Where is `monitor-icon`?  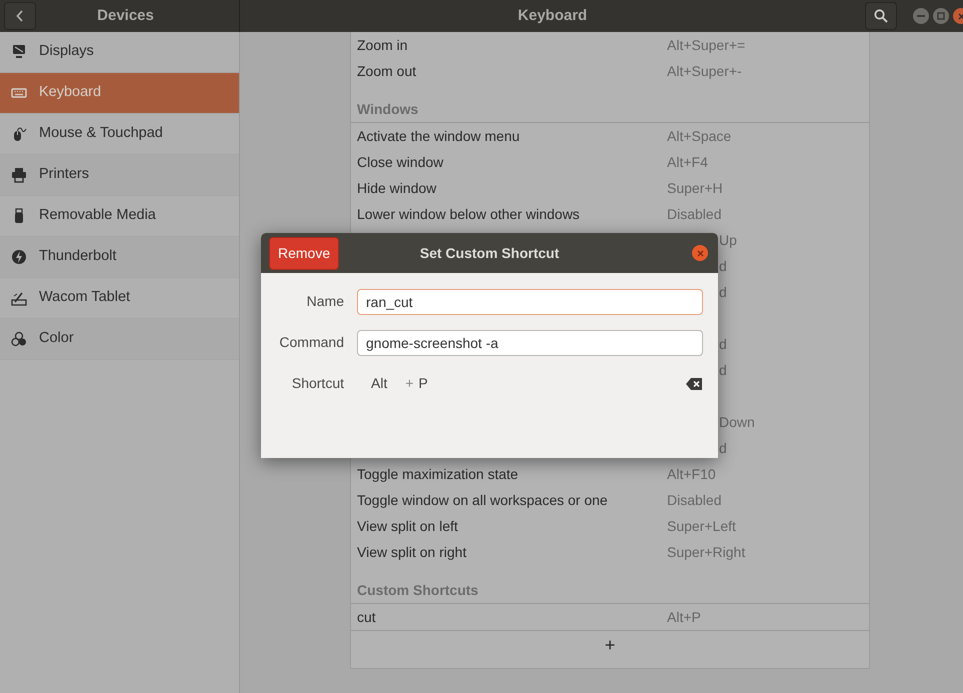 monitor-icon is located at coordinates (19, 52).